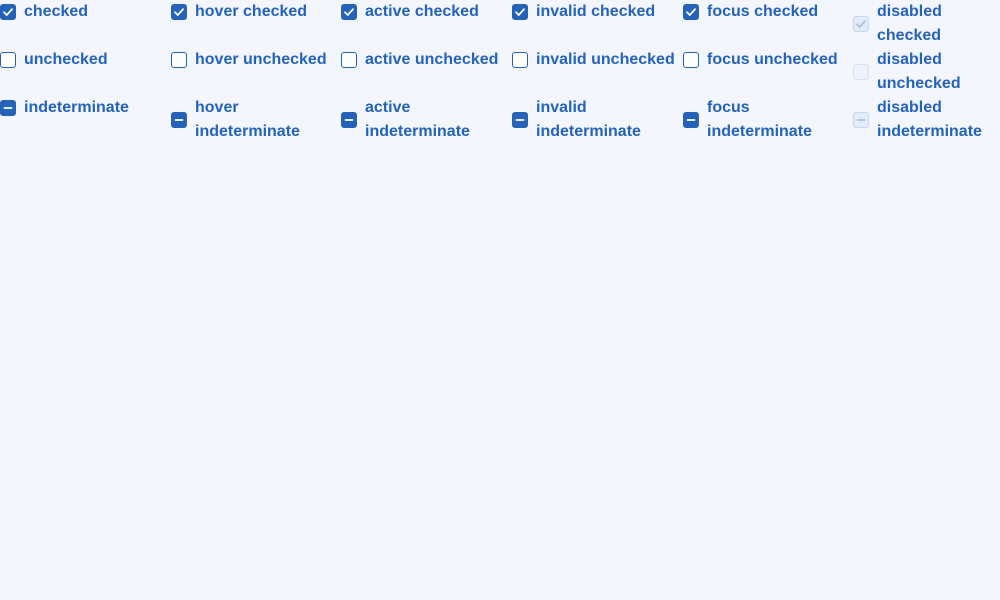 The height and width of the screenshot is (600, 1000). Describe the element at coordinates (76, 107) in the screenshot. I see `checkbox-label: indeterminate` at that location.